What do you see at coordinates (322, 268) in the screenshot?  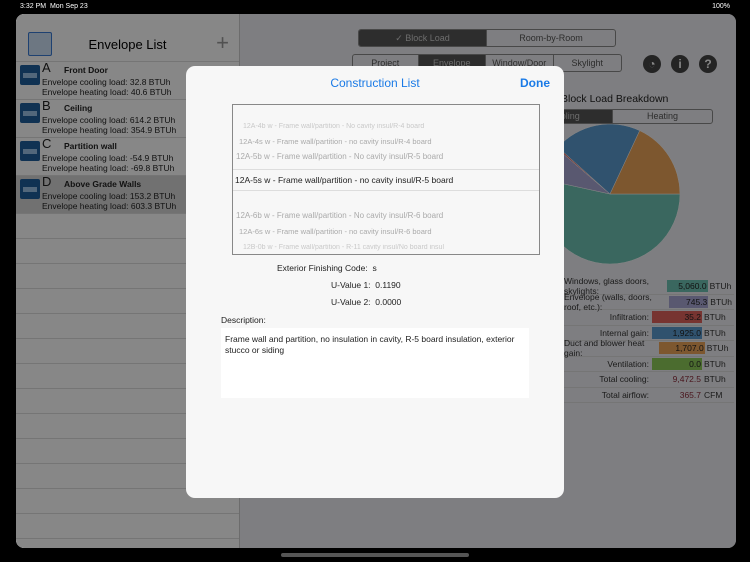 I see `finishing-label: Exterior Finishing Code:` at bounding box center [322, 268].